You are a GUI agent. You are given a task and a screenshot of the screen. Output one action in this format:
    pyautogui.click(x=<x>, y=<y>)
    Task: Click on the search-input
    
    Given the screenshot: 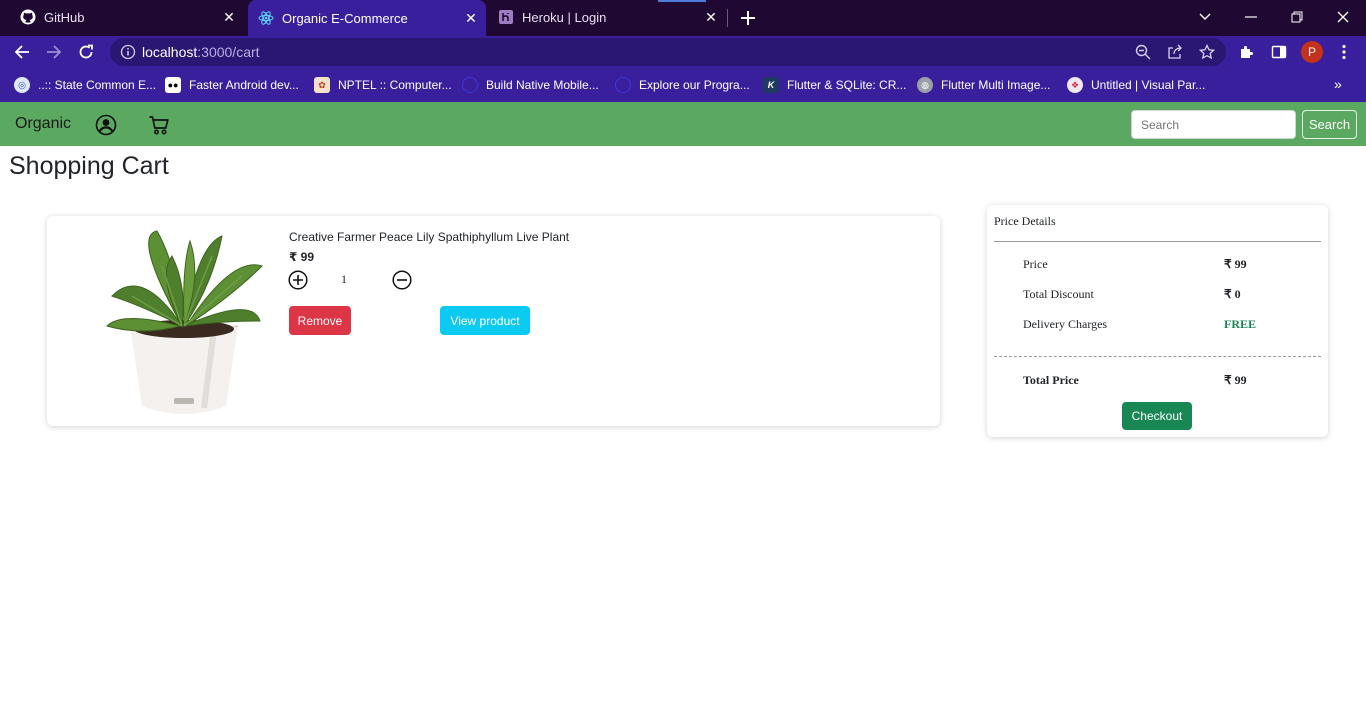 What is the action you would take?
    pyautogui.click(x=1213, y=124)
    